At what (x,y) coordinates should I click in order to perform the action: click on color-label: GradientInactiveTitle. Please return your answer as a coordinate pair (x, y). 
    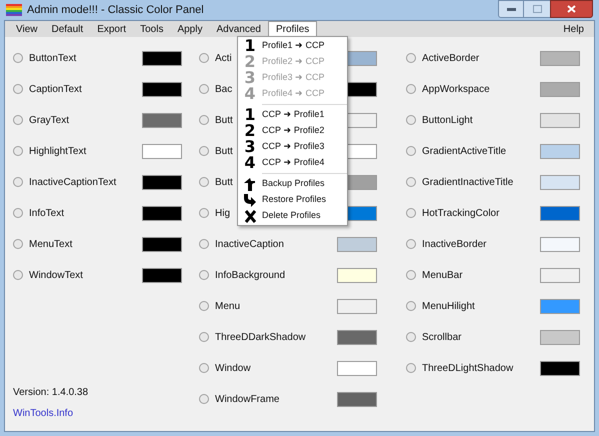
    Looking at the image, I should click on (468, 182).